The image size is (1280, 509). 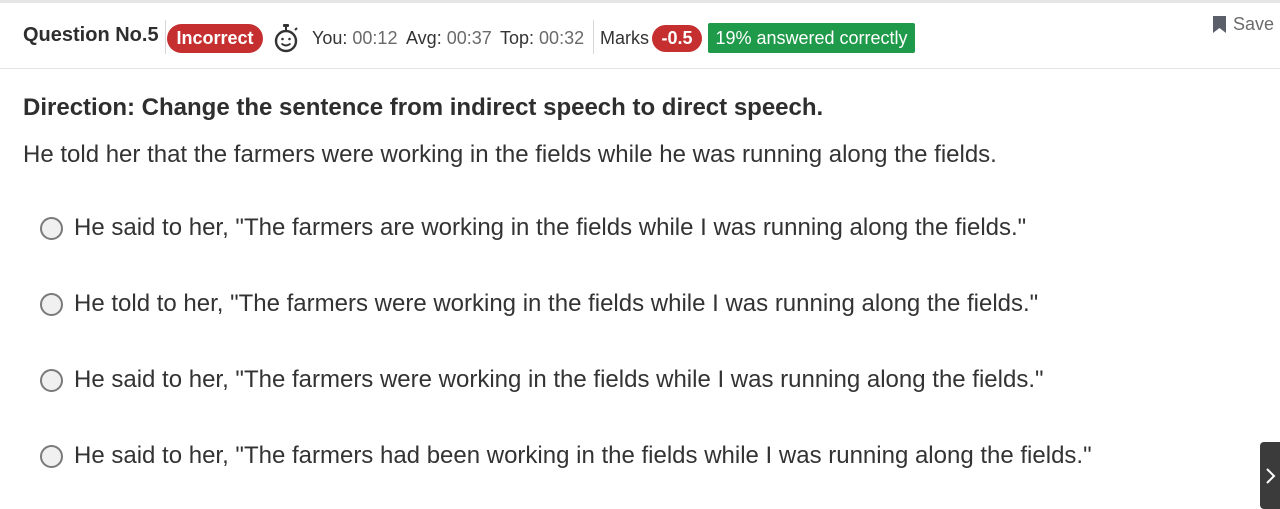 I want to click on save-button: Save, so click(x=1243, y=24).